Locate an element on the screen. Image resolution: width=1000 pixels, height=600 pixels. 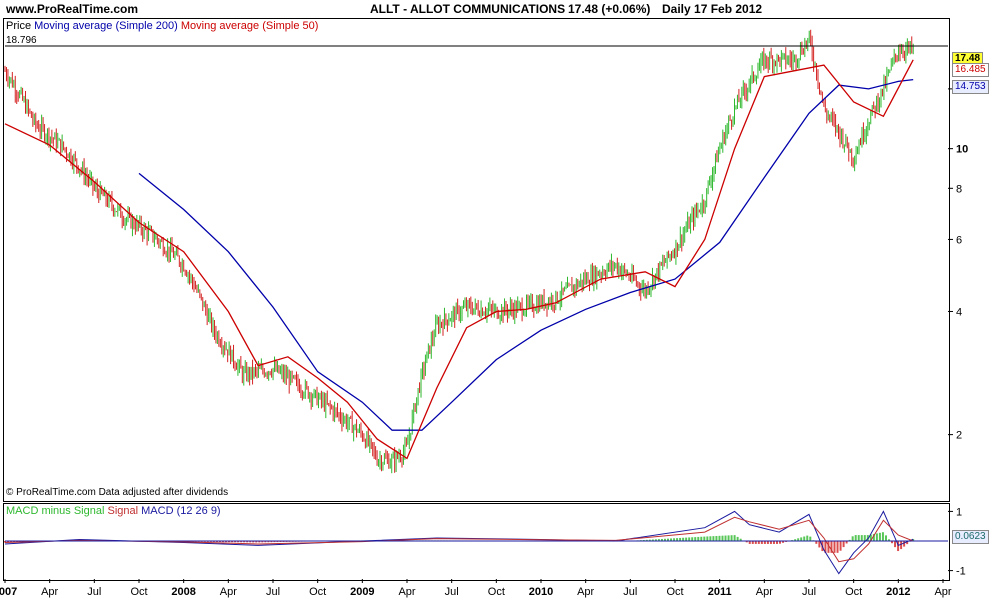
price-tick-label: 10 is located at coordinates (962, 150).